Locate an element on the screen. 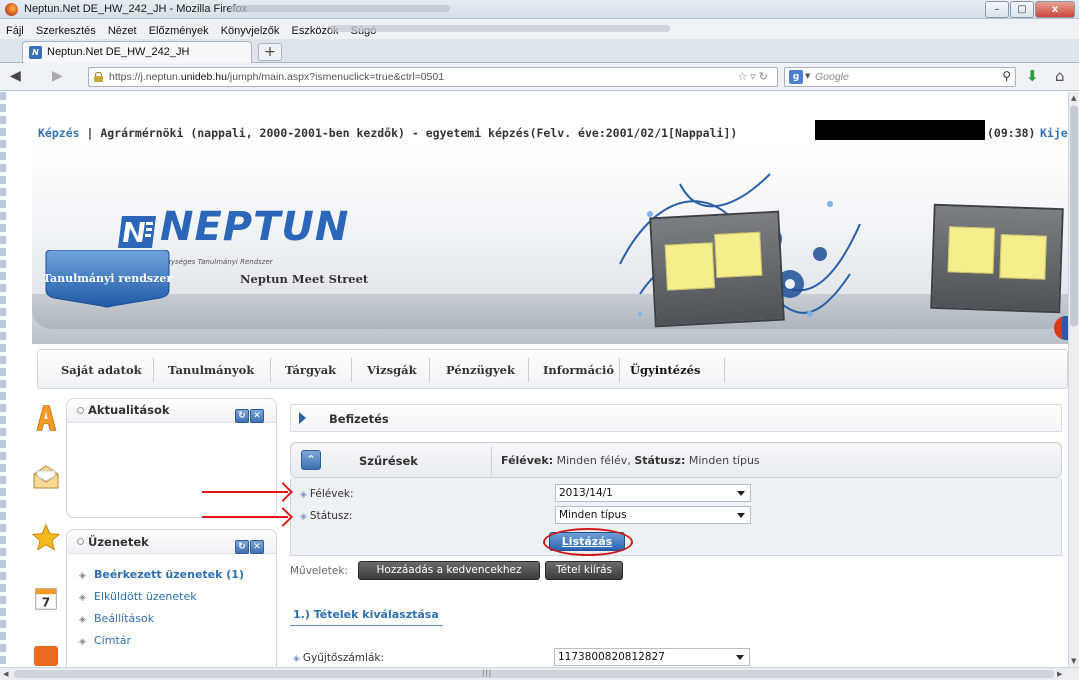 Image resolution: width=1079 pixels, height=680 pixels. dropdown-arrow-icon: ▿ is located at coordinates (754, 76).